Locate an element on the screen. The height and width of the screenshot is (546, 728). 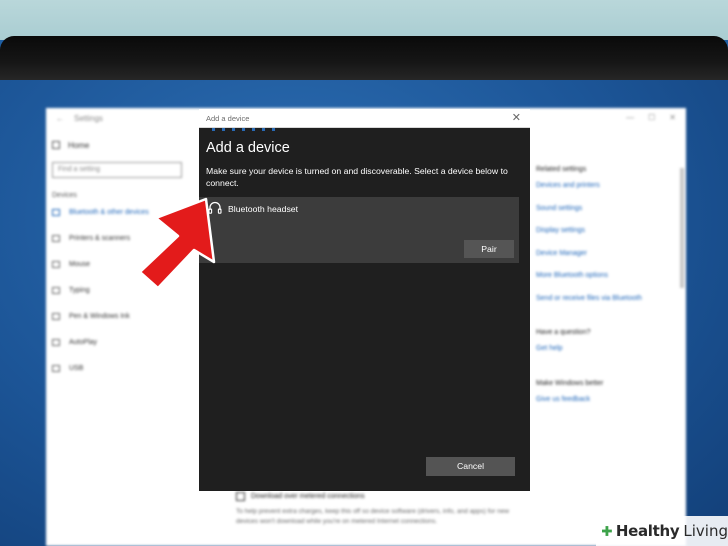
bluetooth-devices-icon is located at coordinates (56, 212).